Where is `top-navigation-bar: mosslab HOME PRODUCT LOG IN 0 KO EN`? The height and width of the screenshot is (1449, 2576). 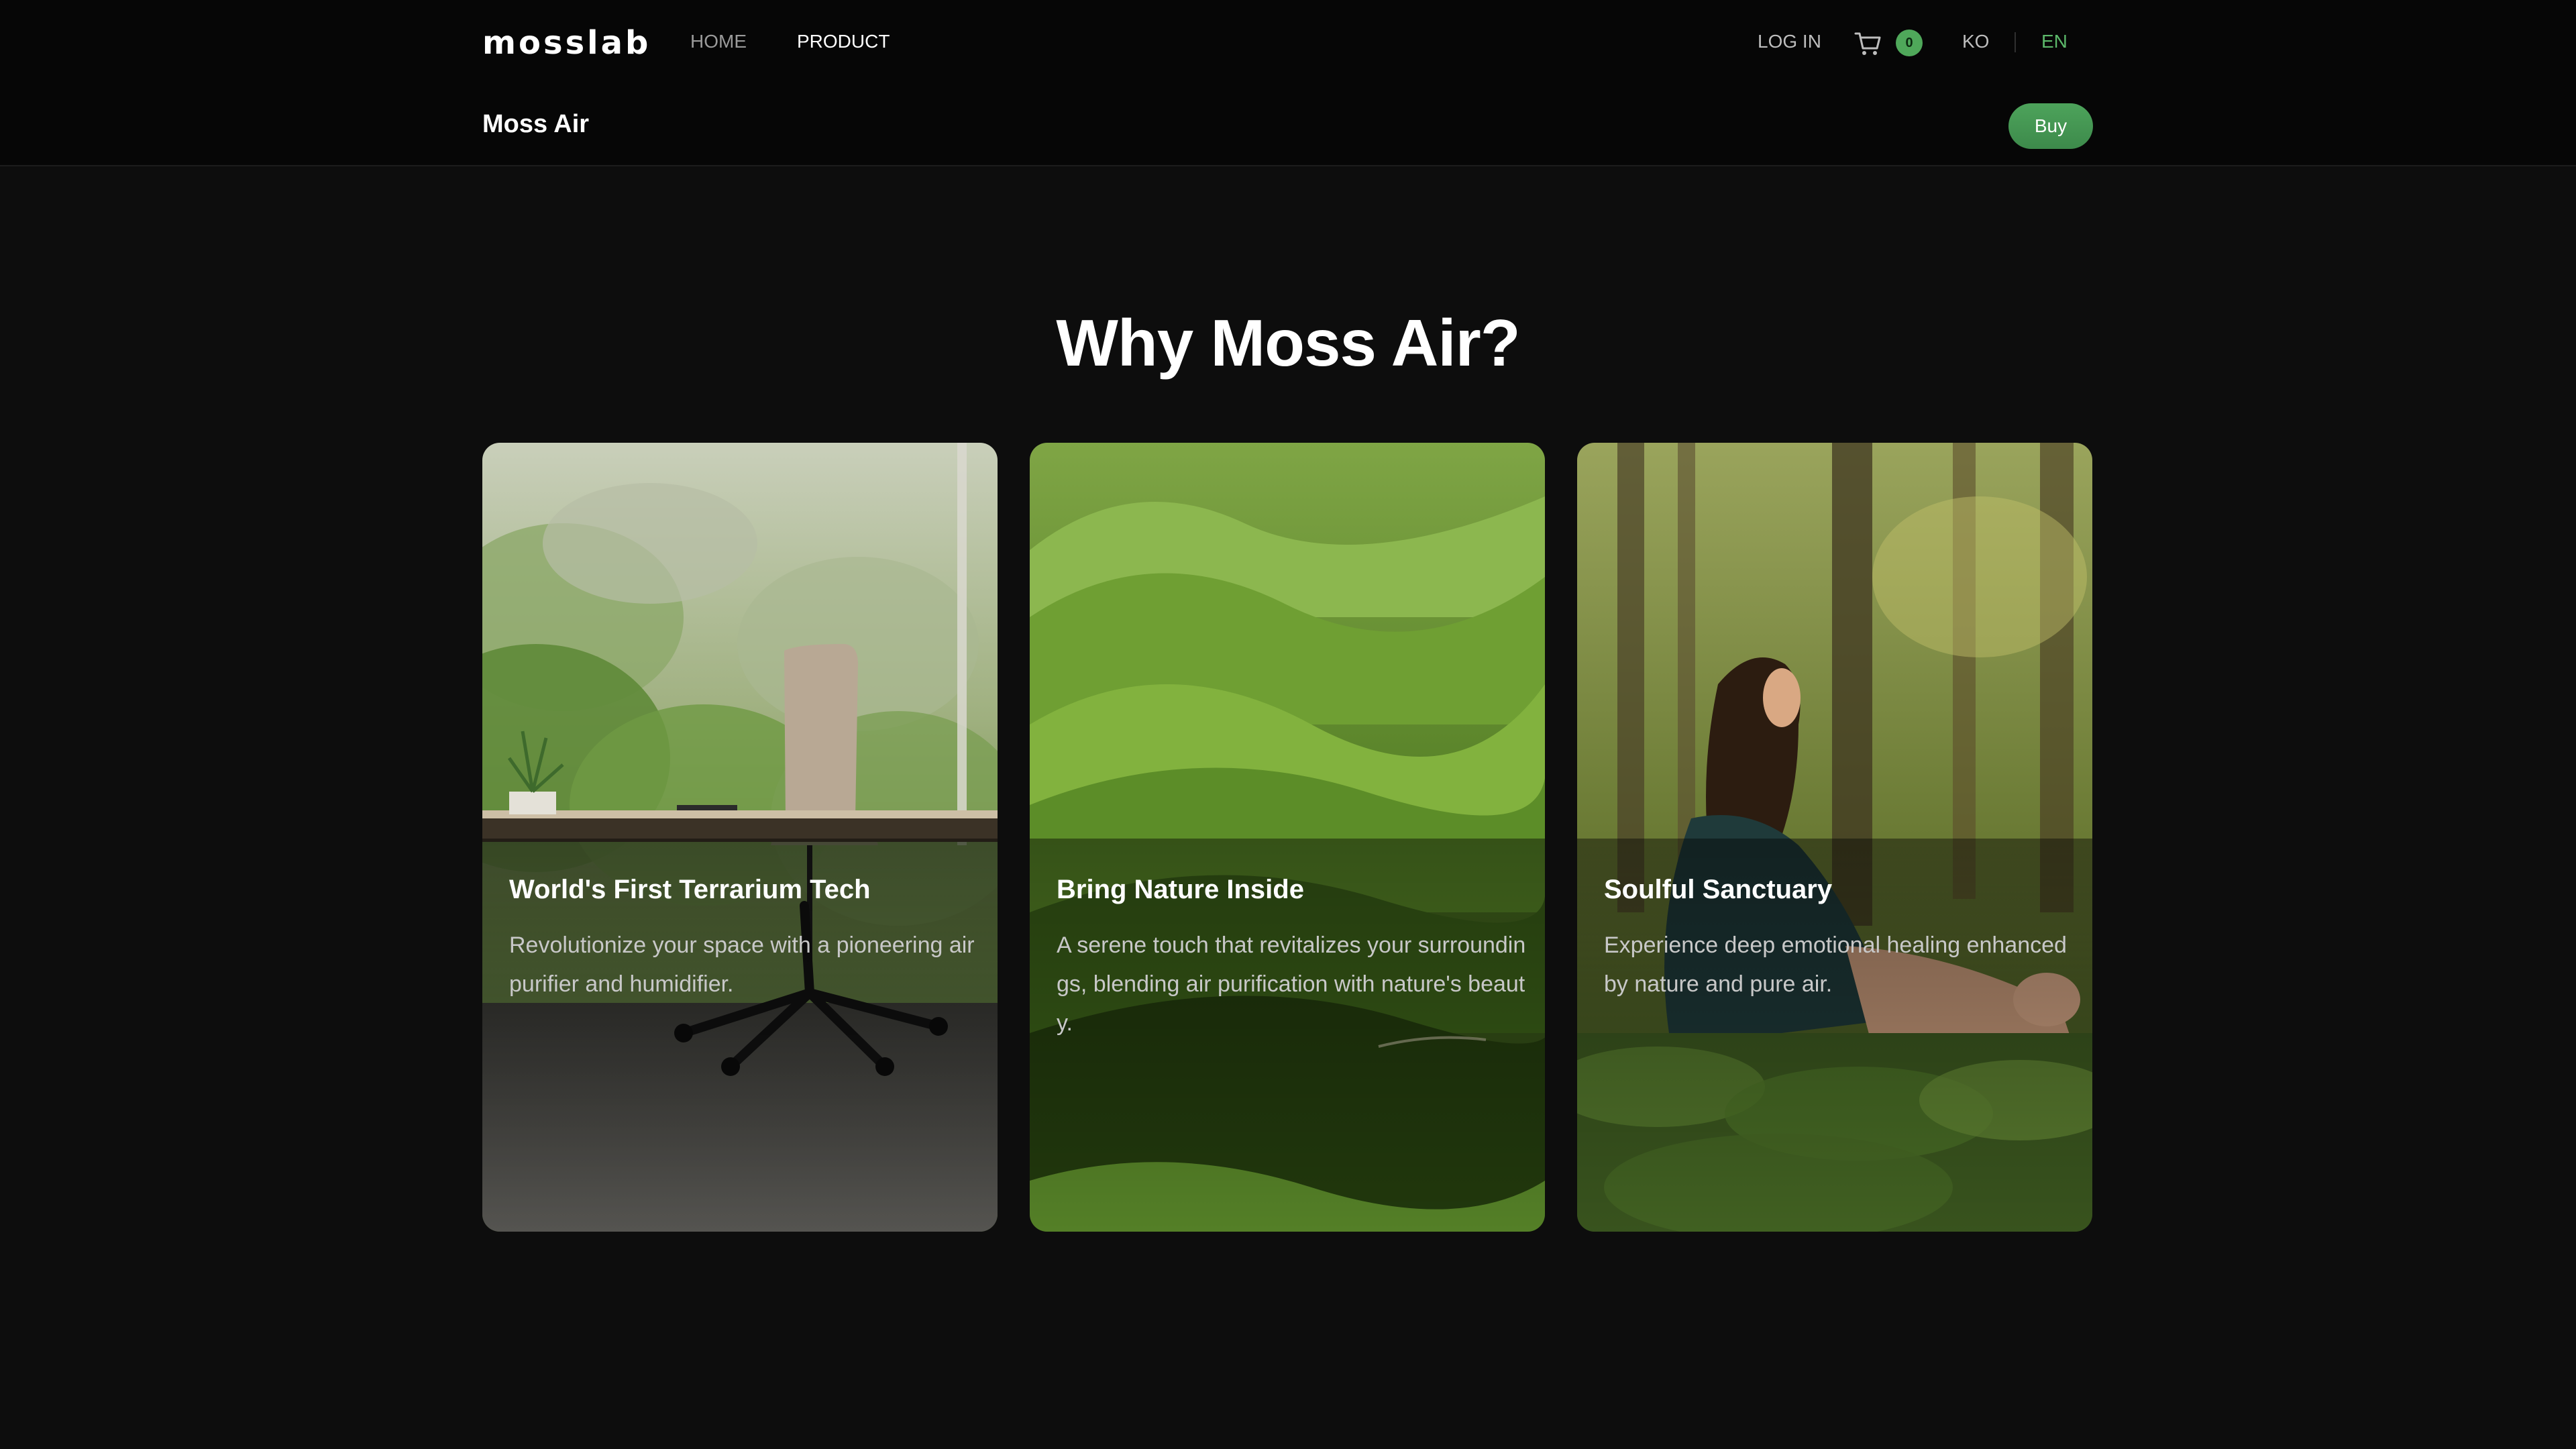 top-navigation-bar: mosslab HOME PRODUCT LOG IN 0 KO EN is located at coordinates (1288, 43).